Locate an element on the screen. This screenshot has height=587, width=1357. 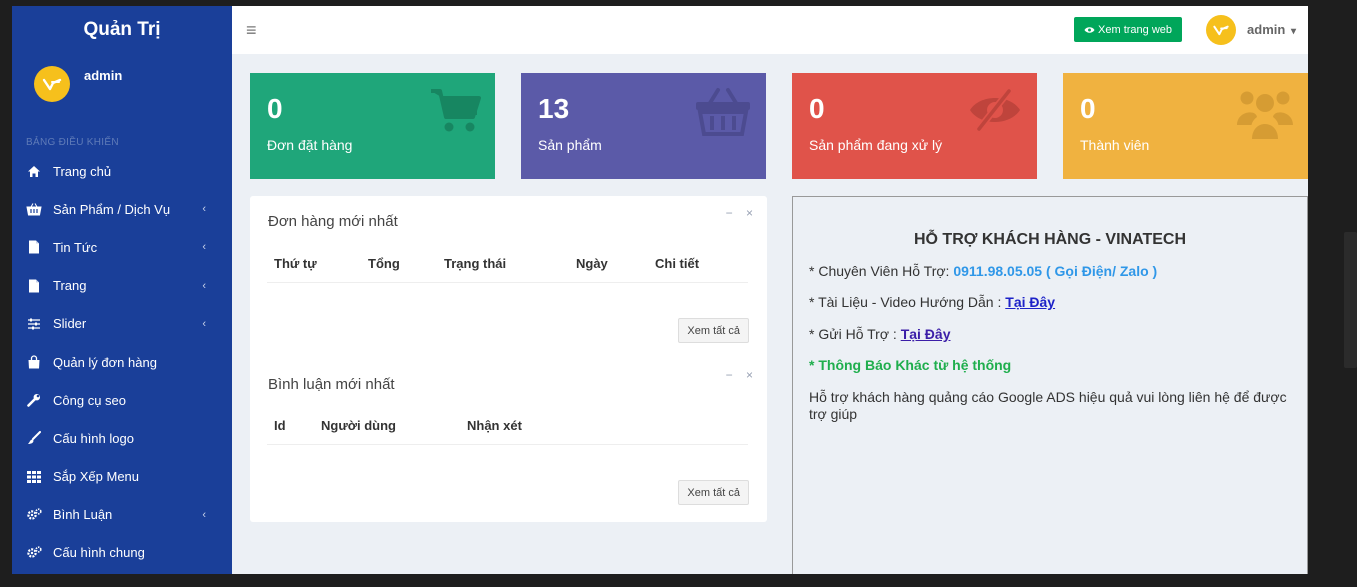
sidebar-item-trang-chu: Trang chủ is located at coordinates (122, 171).